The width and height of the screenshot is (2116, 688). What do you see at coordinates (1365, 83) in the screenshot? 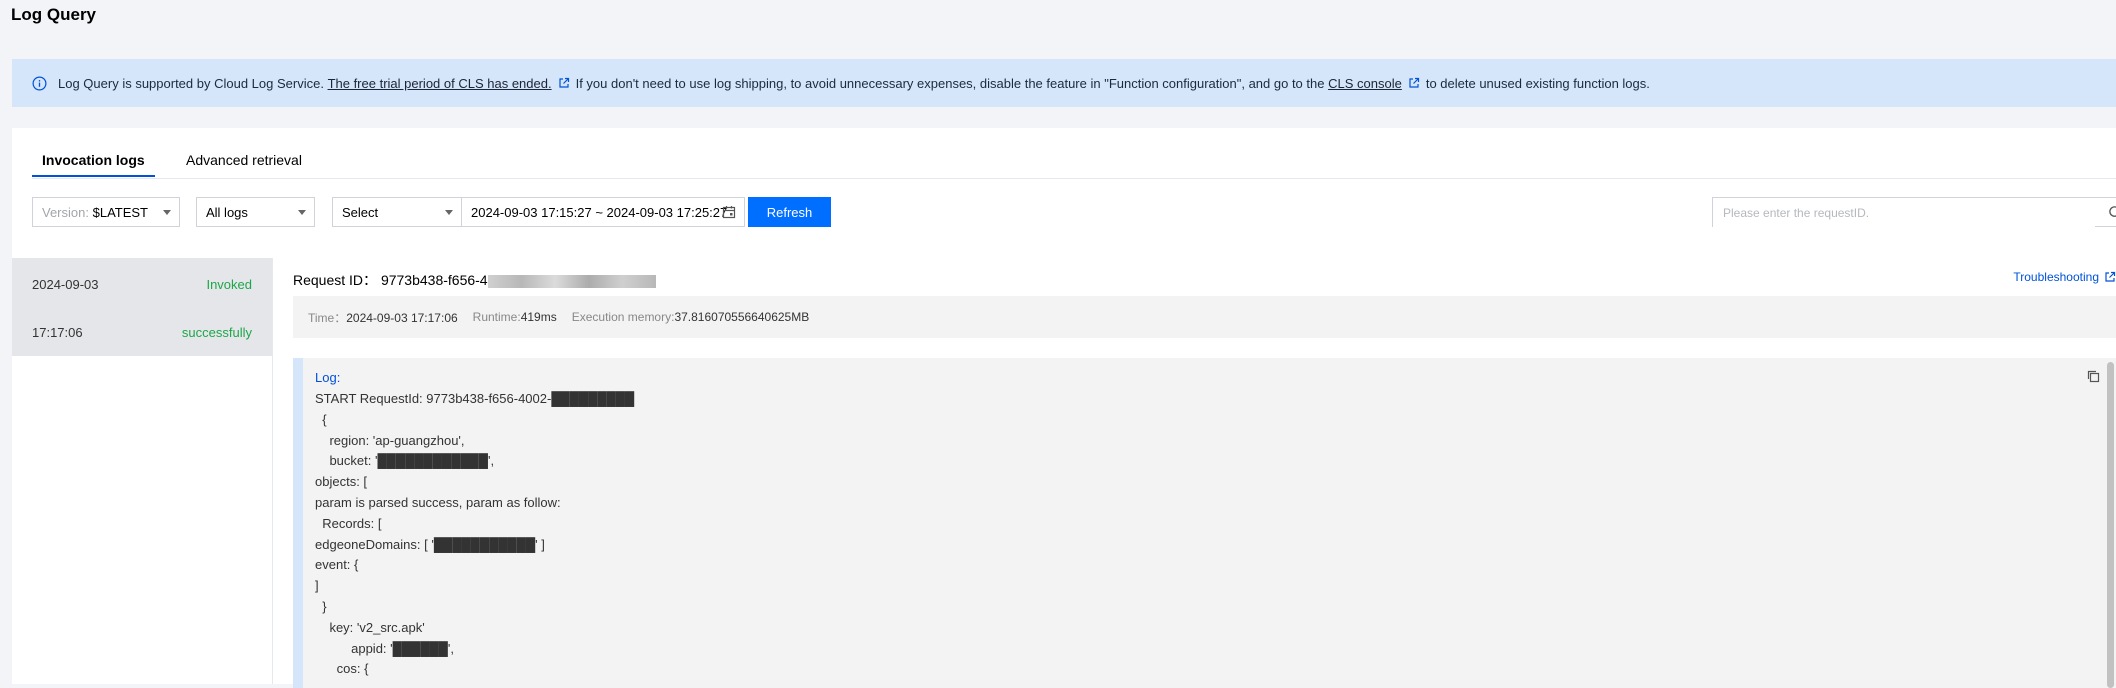
I see `cls-console-link: CLS console` at bounding box center [1365, 83].